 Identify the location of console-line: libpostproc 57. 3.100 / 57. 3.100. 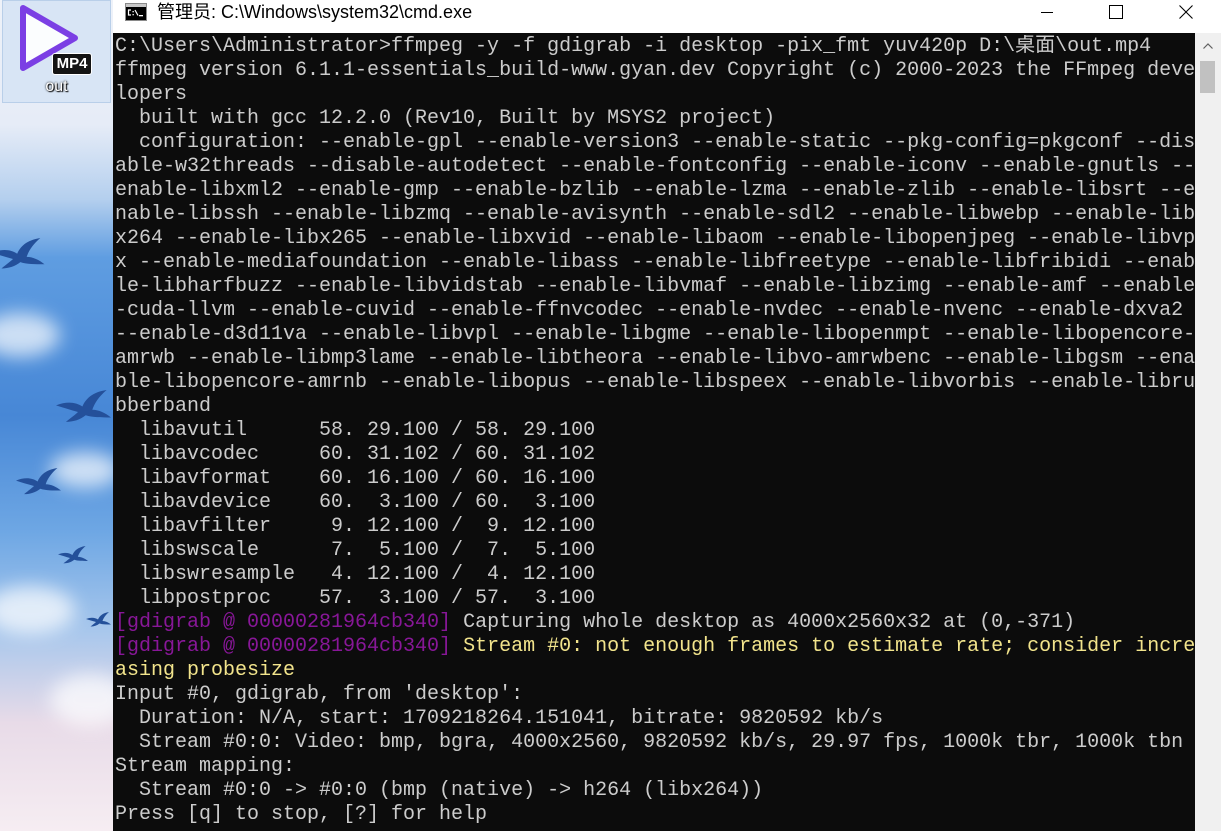
(355, 598).